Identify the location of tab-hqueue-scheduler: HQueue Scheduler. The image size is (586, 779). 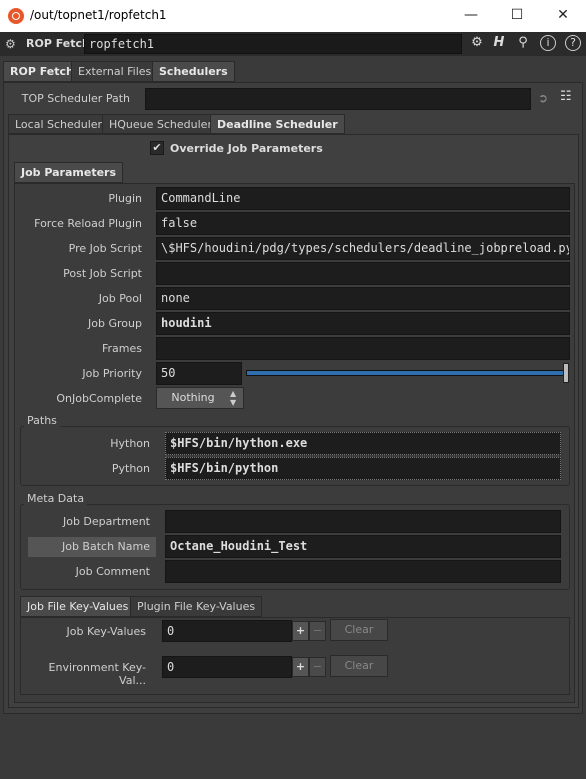
(160, 124).